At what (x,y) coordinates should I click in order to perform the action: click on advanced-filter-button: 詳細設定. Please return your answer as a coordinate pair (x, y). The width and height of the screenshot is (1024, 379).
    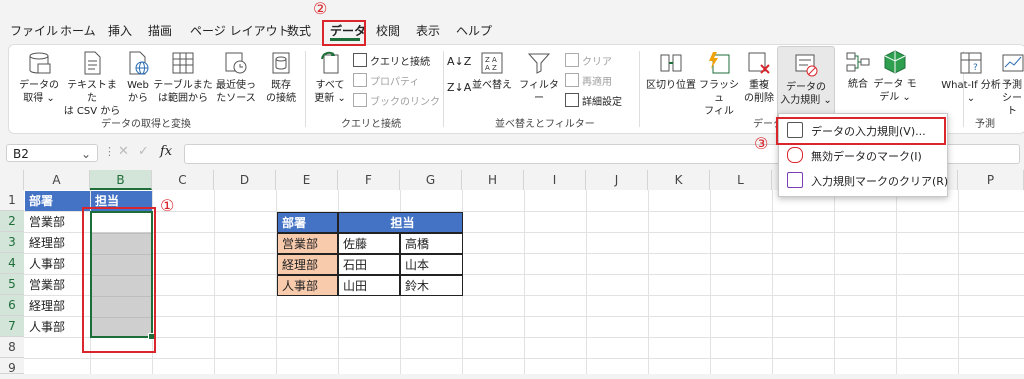
    Looking at the image, I should click on (593, 100).